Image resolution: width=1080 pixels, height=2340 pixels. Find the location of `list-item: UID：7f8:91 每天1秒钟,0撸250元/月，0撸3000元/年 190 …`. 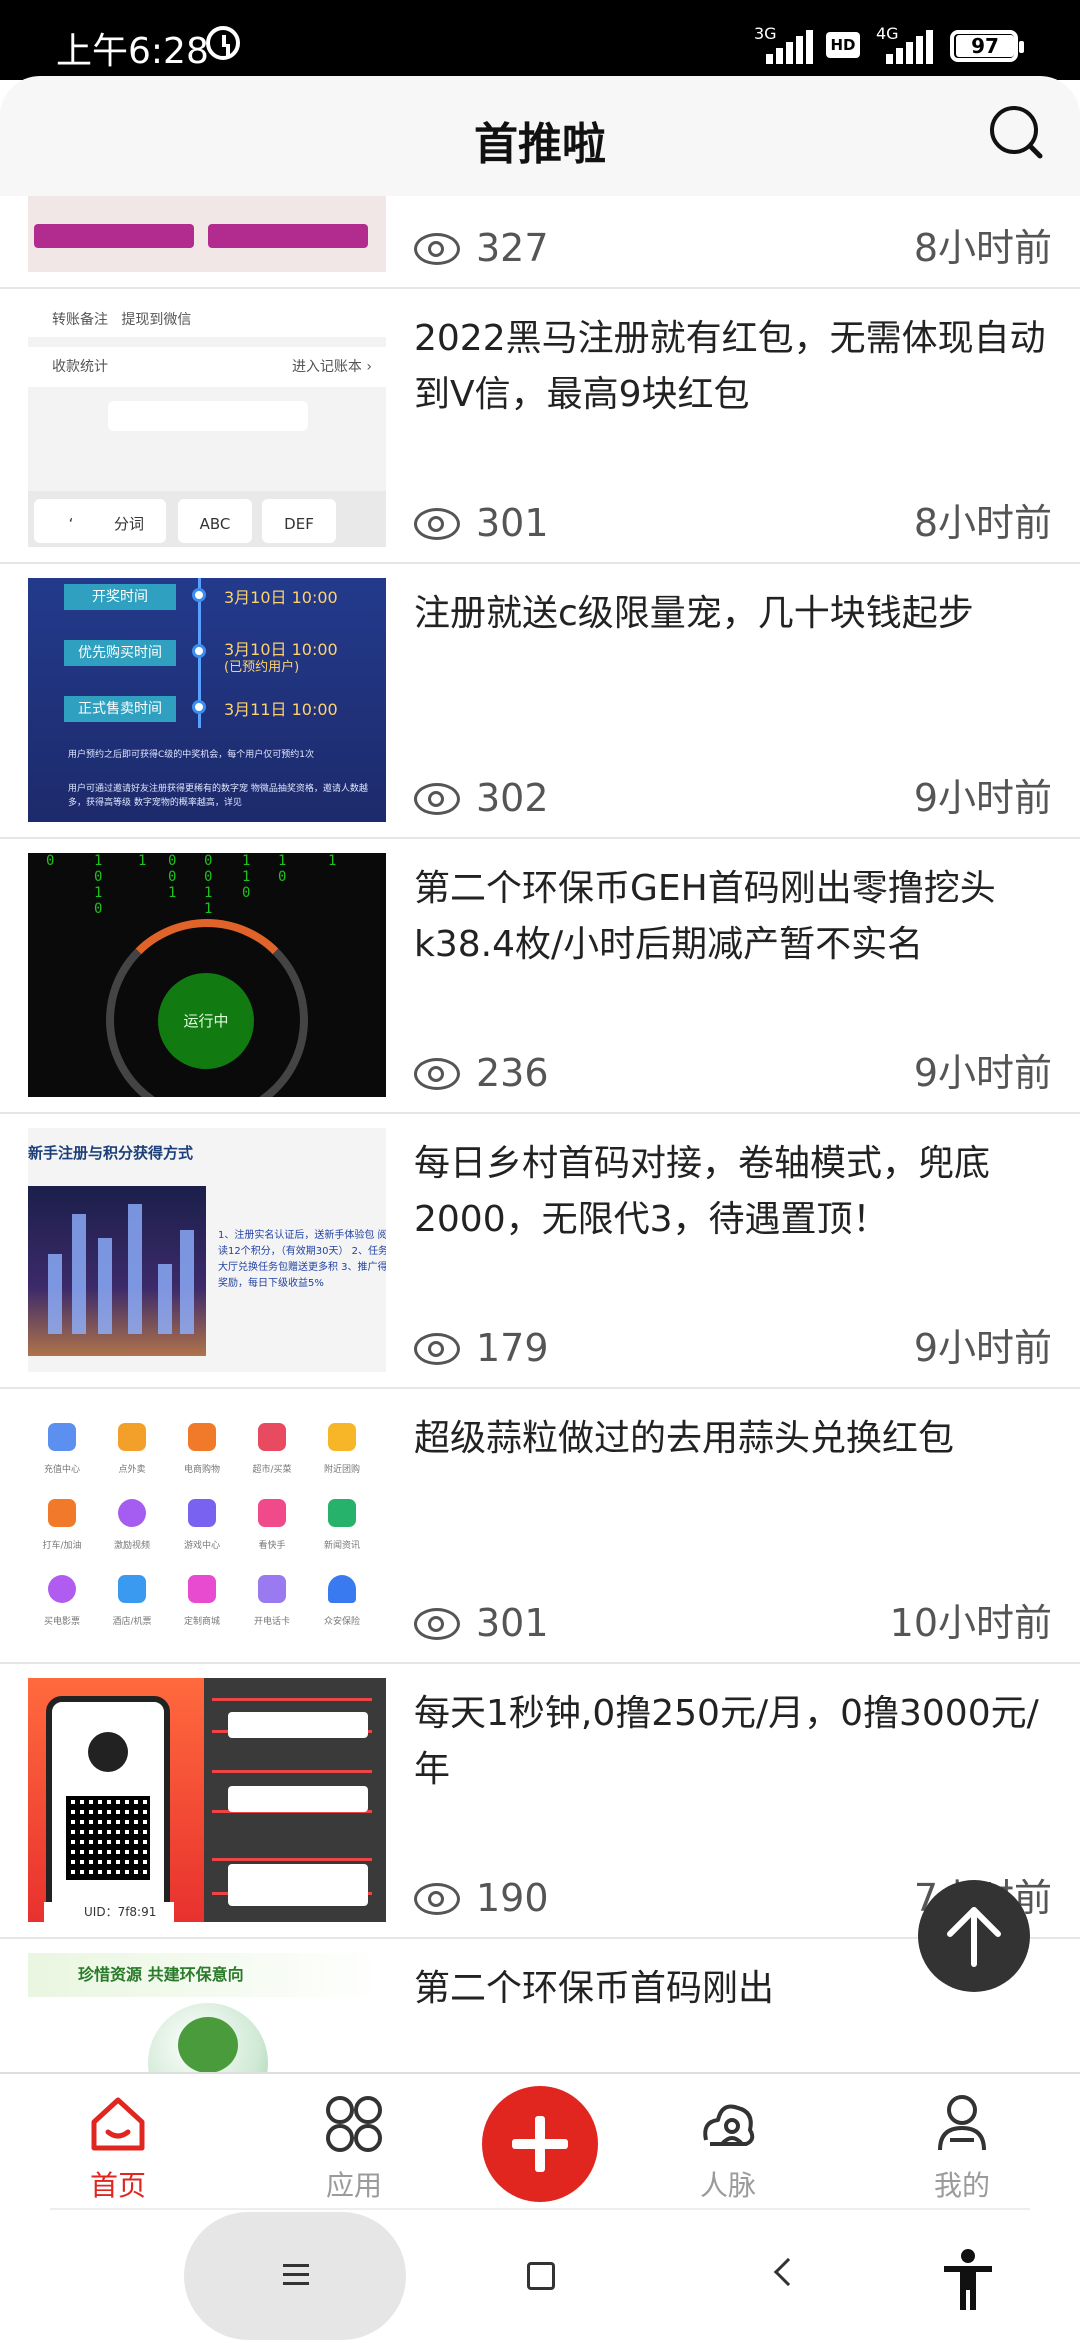

list-item: UID：7f8:91 每天1秒钟,0撸250元/月，0撸3000元/年 190 … is located at coordinates (540, 1801).